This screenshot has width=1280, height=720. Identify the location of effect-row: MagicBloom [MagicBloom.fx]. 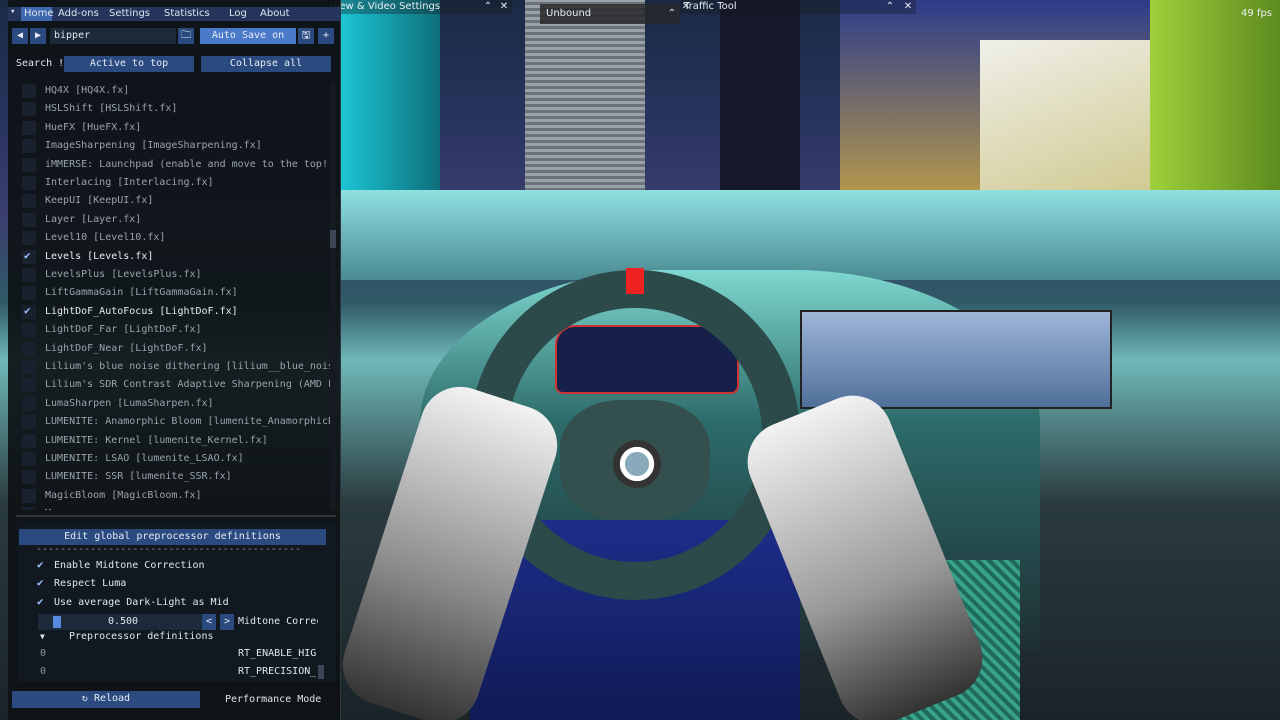
(174, 496).